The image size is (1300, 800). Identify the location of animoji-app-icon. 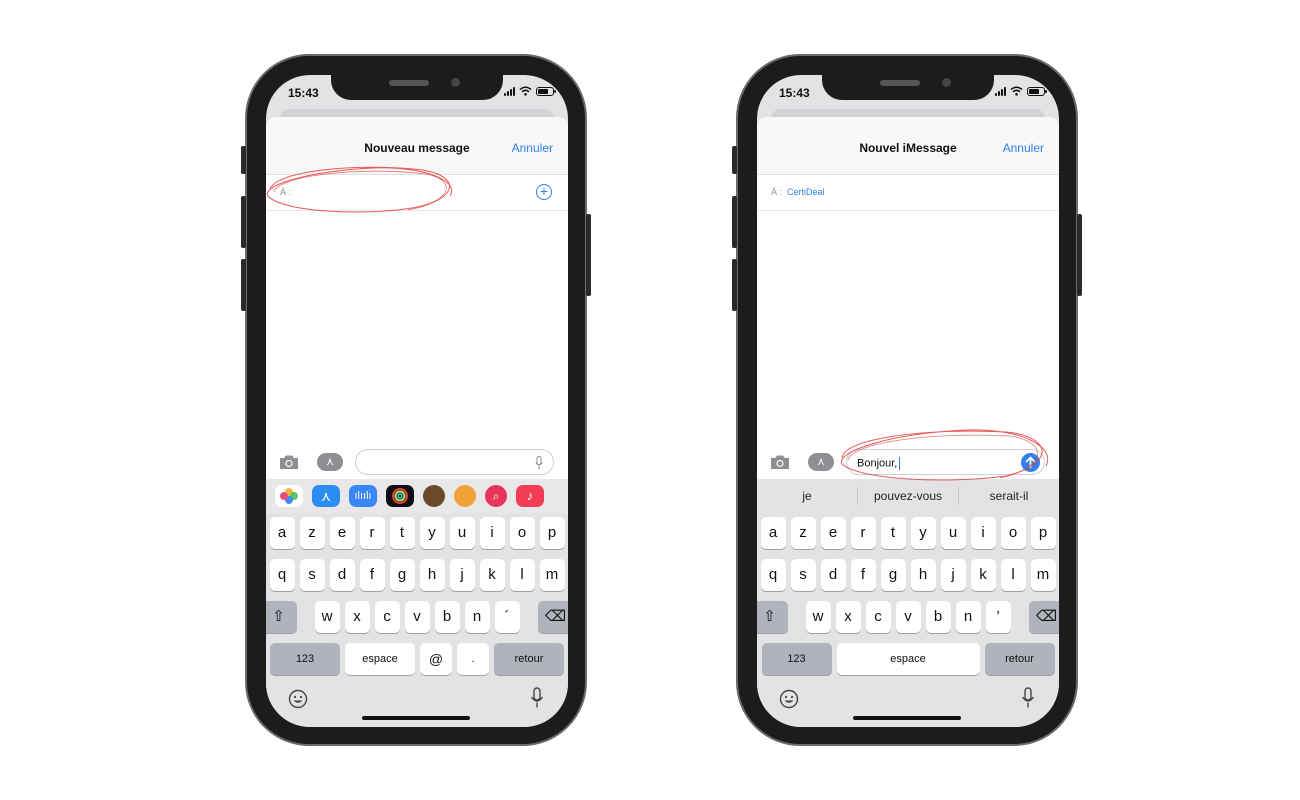
(465, 496).